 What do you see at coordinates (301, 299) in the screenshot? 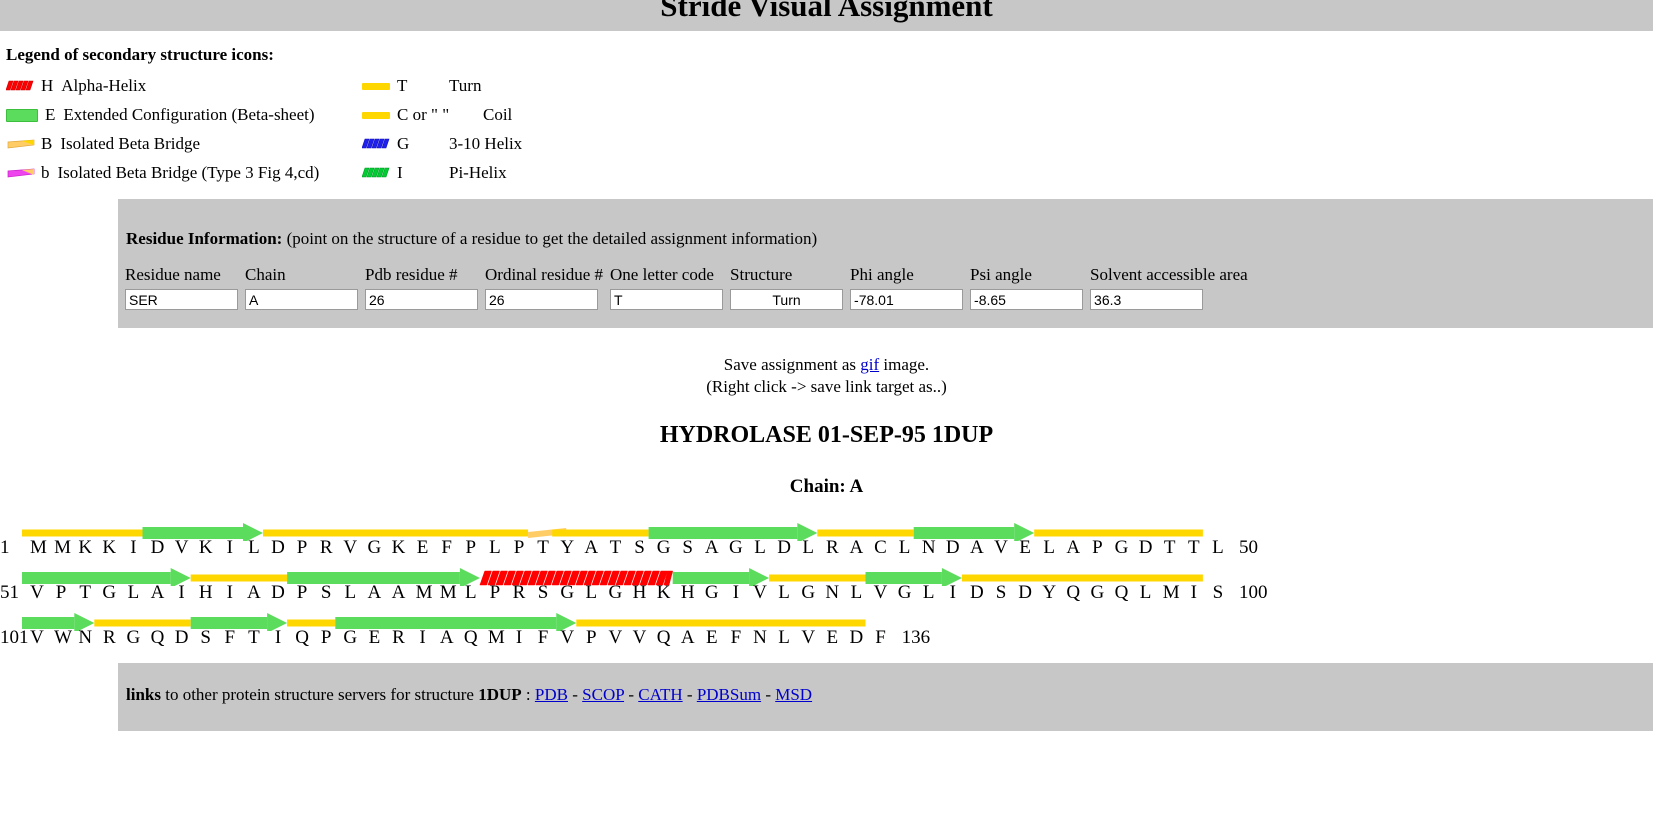
I see `chain-field: A` at bounding box center [301, 299].